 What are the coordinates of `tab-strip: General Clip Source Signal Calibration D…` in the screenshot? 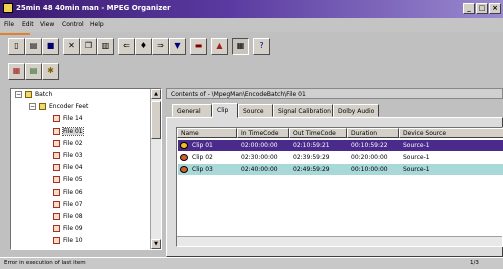 It's located at (334, 110).